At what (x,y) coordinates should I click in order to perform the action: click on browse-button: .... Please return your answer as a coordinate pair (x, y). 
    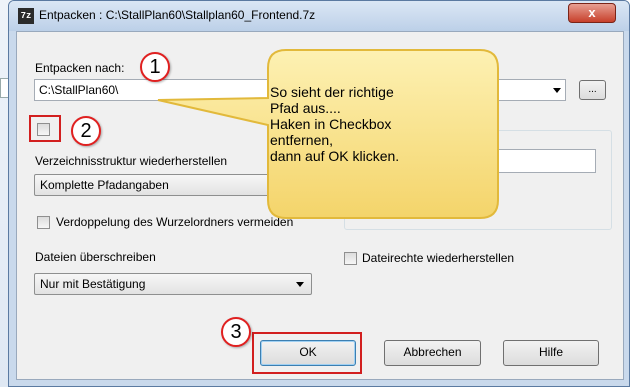
    Looking at the image, I should click on (592, 90).